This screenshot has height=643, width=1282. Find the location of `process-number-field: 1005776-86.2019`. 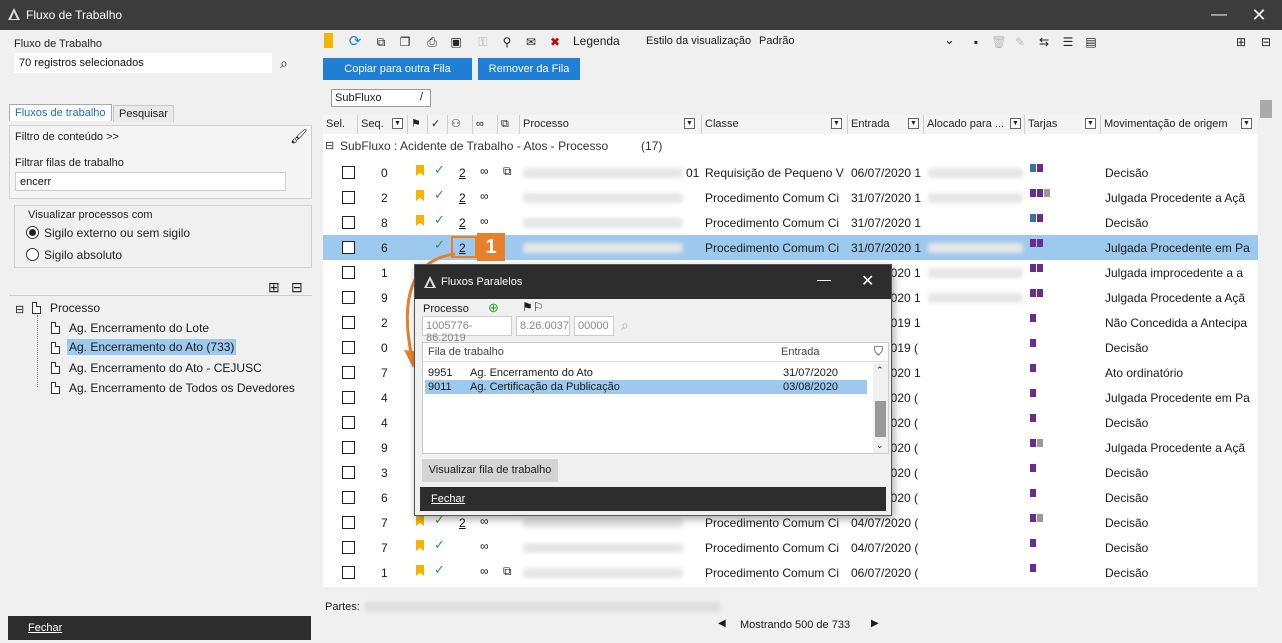

process-number-field: 1005776-86.2019 is located at coordinates (467, 330).